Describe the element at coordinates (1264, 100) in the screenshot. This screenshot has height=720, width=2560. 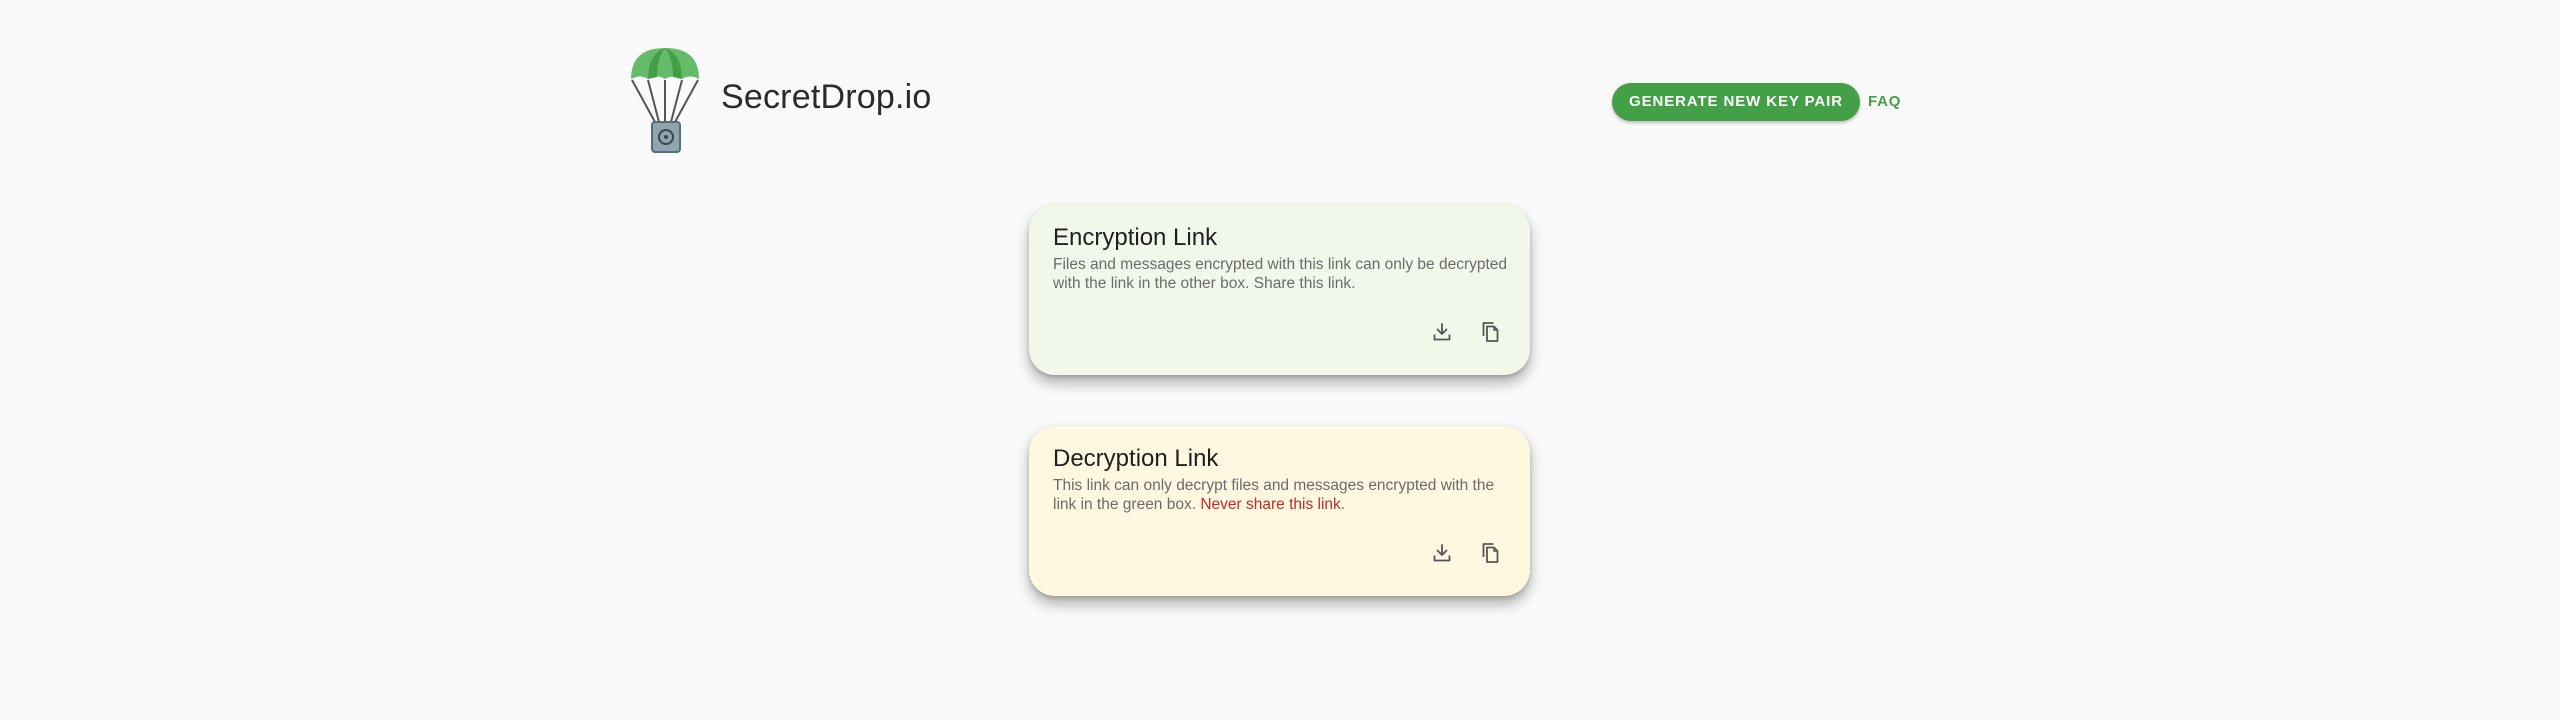
I see `header: SecretDrop.io GENERATE NEW KEY PAIR FAQ` at that location.